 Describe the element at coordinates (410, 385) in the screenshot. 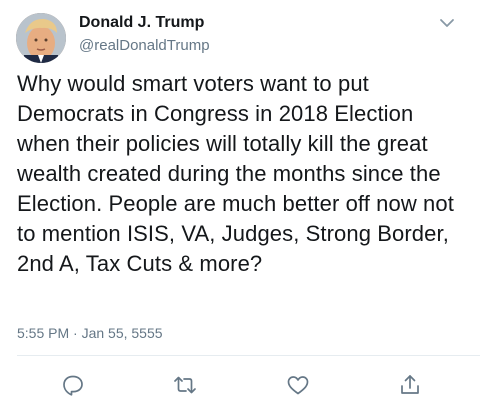

I see `share-icon` at that location.